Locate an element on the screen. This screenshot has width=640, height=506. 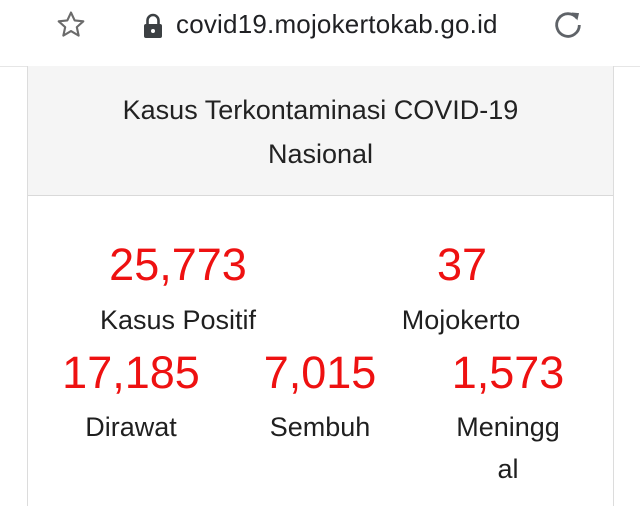
kasus-positif-label: Kasus Positif is located at coordinates (178, 320).